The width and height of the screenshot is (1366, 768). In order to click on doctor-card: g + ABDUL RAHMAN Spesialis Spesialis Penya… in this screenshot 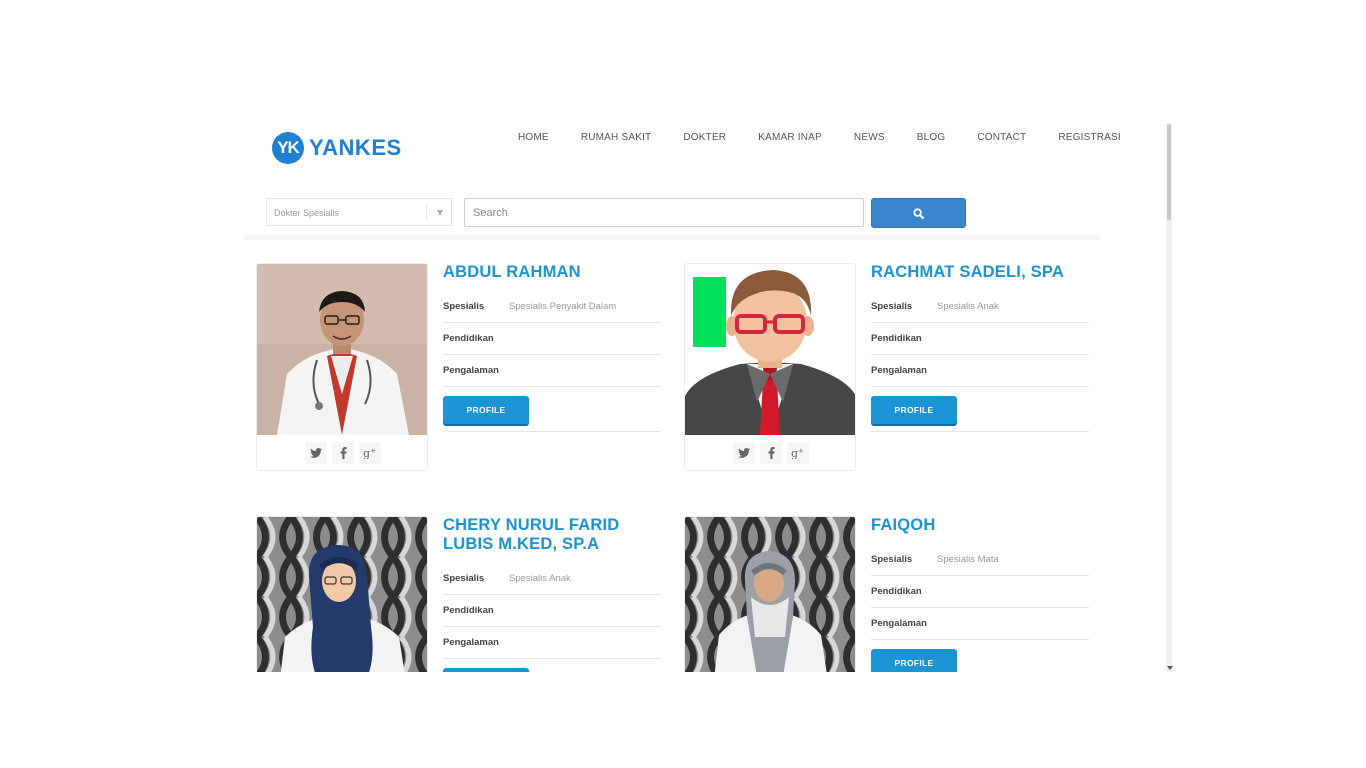, I will do `click(471, 370)`.